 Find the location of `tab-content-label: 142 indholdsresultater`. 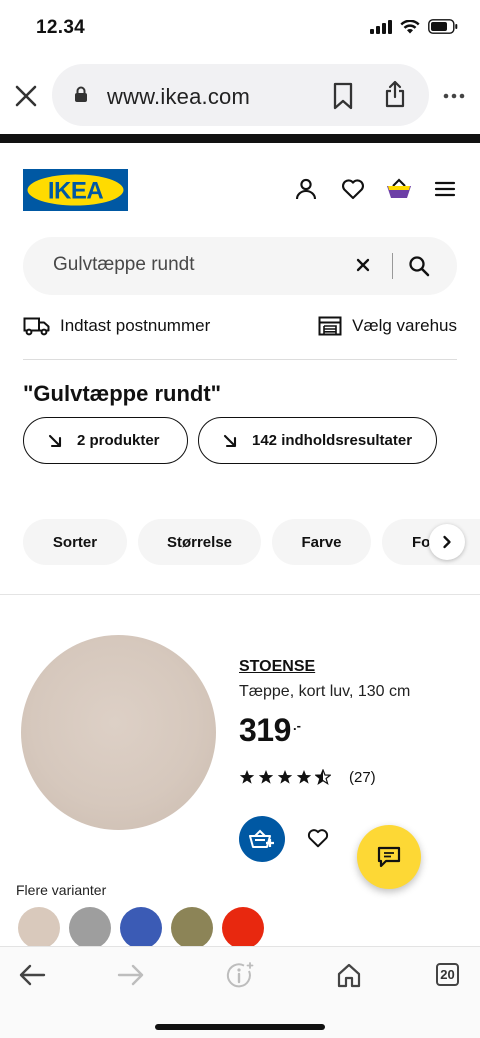

tab-content-label: 142 indholdsresultater is located at coordinates (332, 440).